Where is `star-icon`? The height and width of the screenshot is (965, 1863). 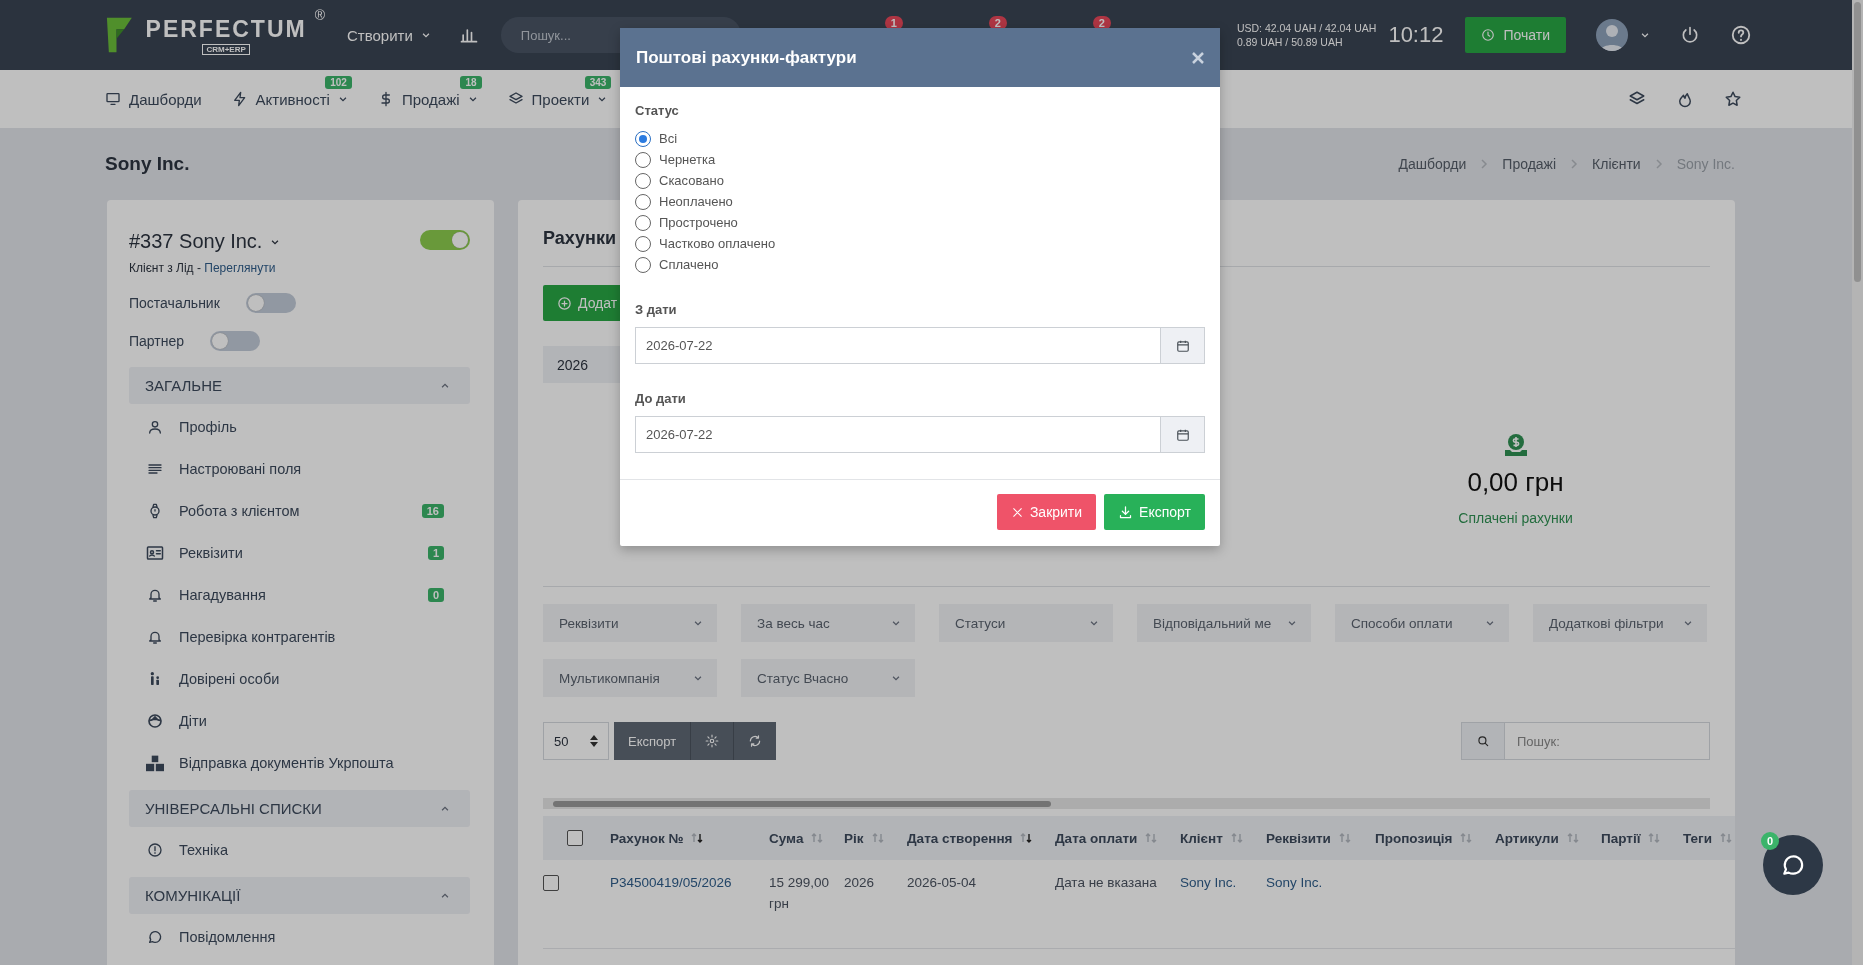
star-icon is located at coordinates (1733, 99).